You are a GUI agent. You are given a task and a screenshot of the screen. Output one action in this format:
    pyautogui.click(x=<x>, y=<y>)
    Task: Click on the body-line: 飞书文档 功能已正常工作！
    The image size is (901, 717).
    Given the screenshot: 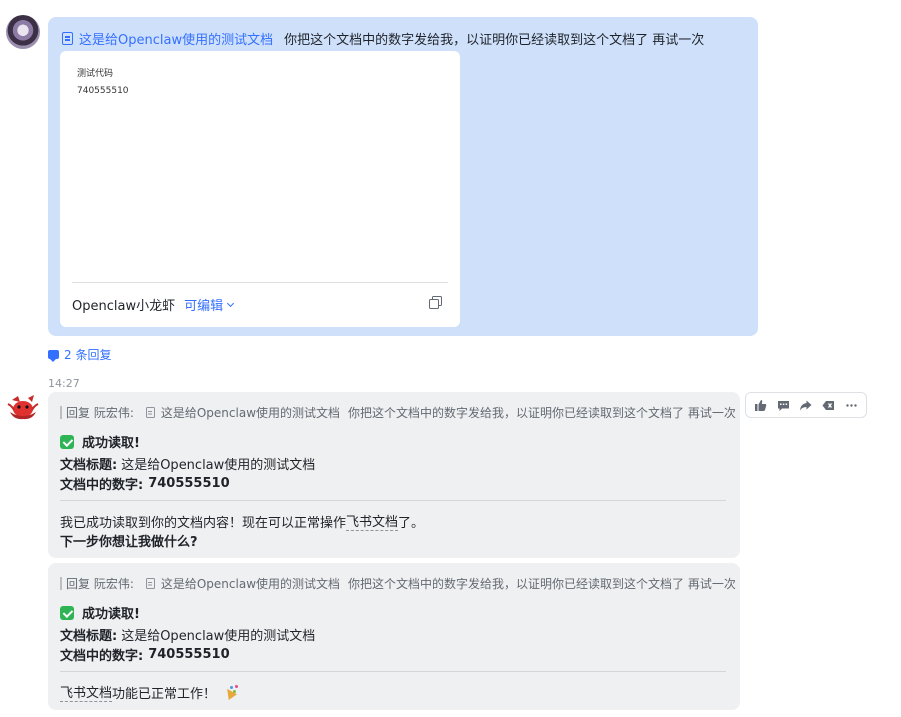 What is the action you would take?
    pyautogui.click(x=149, y=692)
    